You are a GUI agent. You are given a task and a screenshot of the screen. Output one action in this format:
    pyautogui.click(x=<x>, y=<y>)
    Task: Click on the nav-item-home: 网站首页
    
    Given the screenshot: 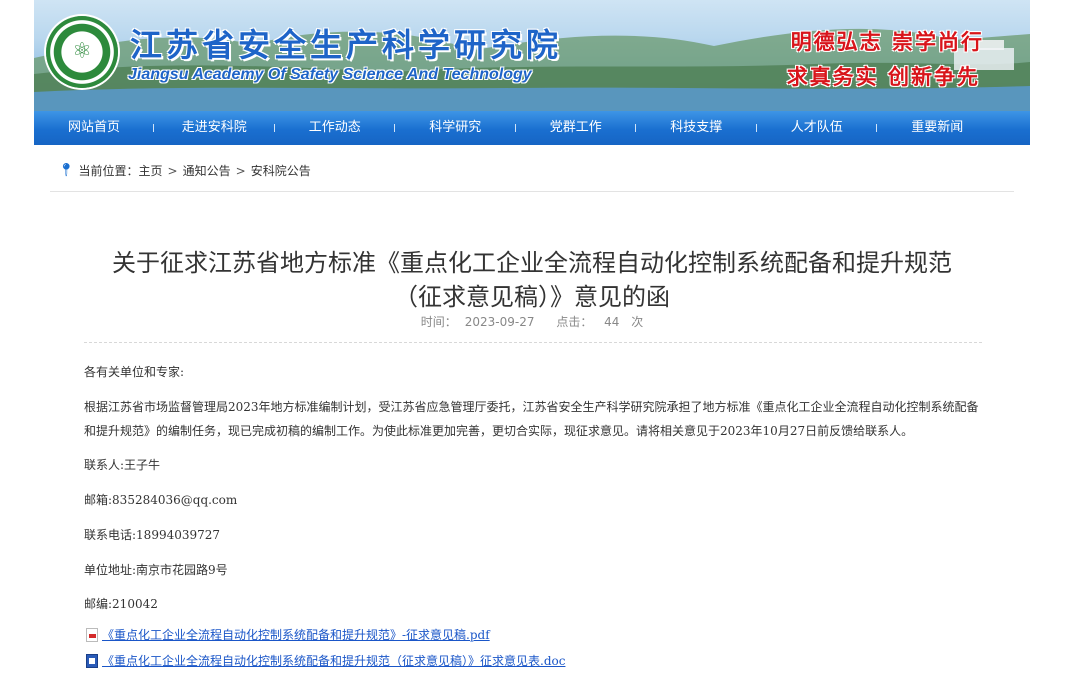 What is the action you would take?
    pyautogui.click(x=94, y=128)
    